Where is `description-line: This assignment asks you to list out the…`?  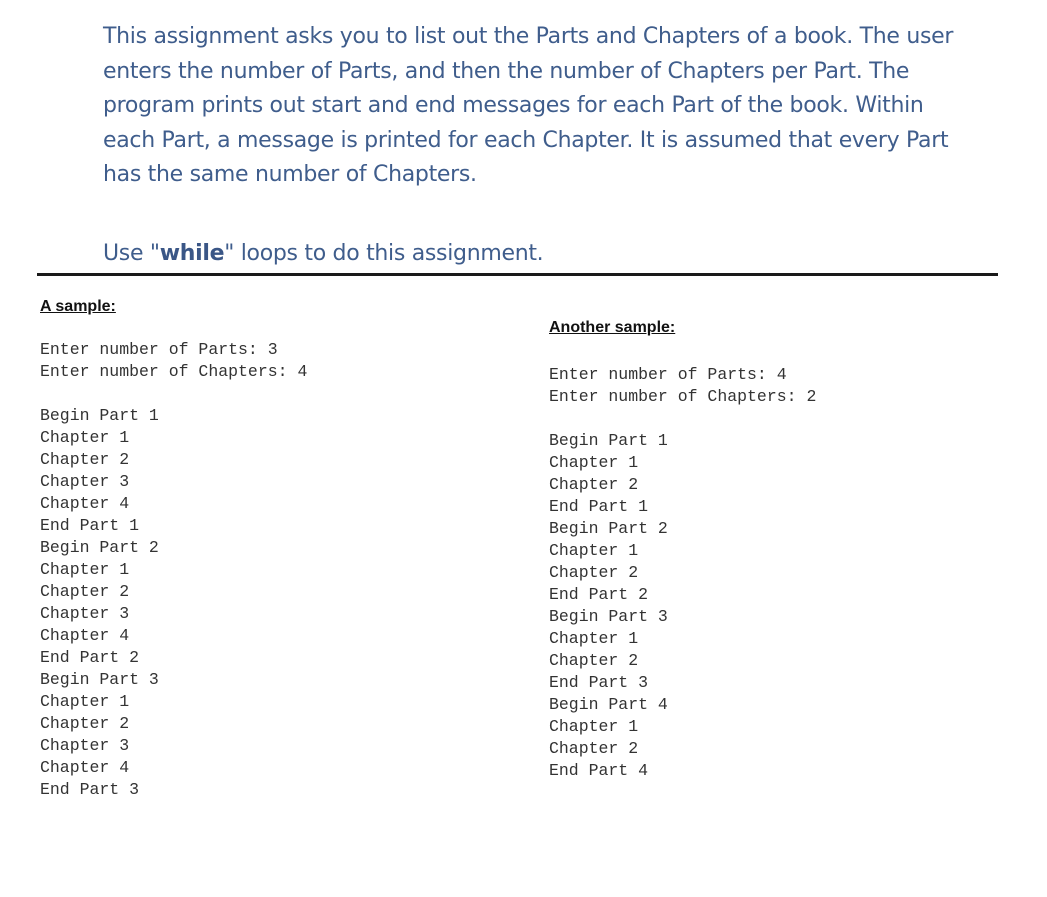 description-line: This assignment asks you to list out the… is located at coordinates (528, 36).